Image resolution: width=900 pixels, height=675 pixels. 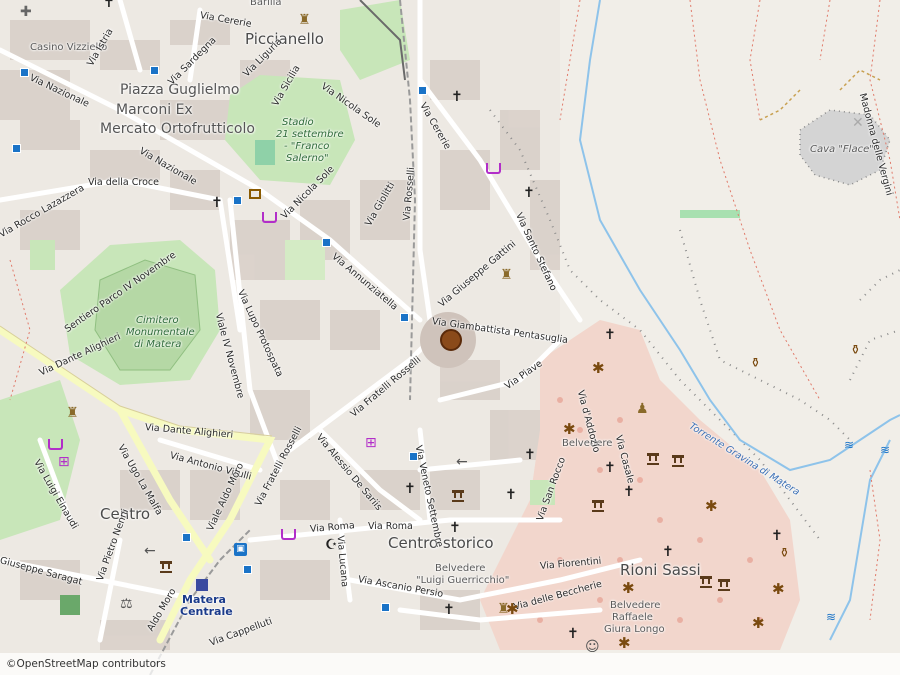 I want to click on poi-belvedere-giura-2: Raffaele, so click(x=632, y=617).